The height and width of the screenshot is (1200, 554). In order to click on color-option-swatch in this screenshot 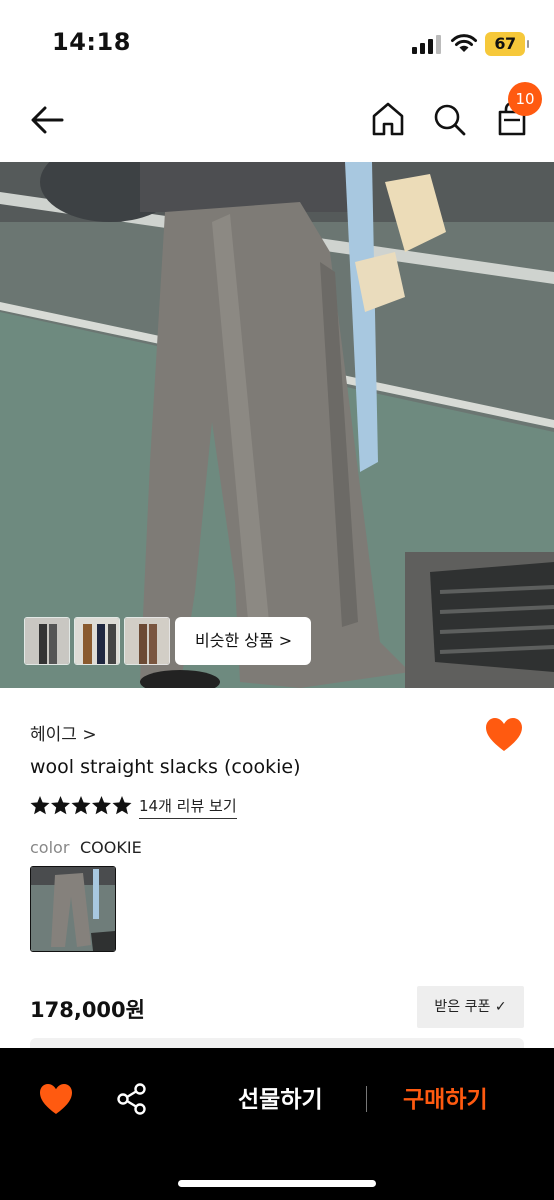, I will do `click(73, 909)`.